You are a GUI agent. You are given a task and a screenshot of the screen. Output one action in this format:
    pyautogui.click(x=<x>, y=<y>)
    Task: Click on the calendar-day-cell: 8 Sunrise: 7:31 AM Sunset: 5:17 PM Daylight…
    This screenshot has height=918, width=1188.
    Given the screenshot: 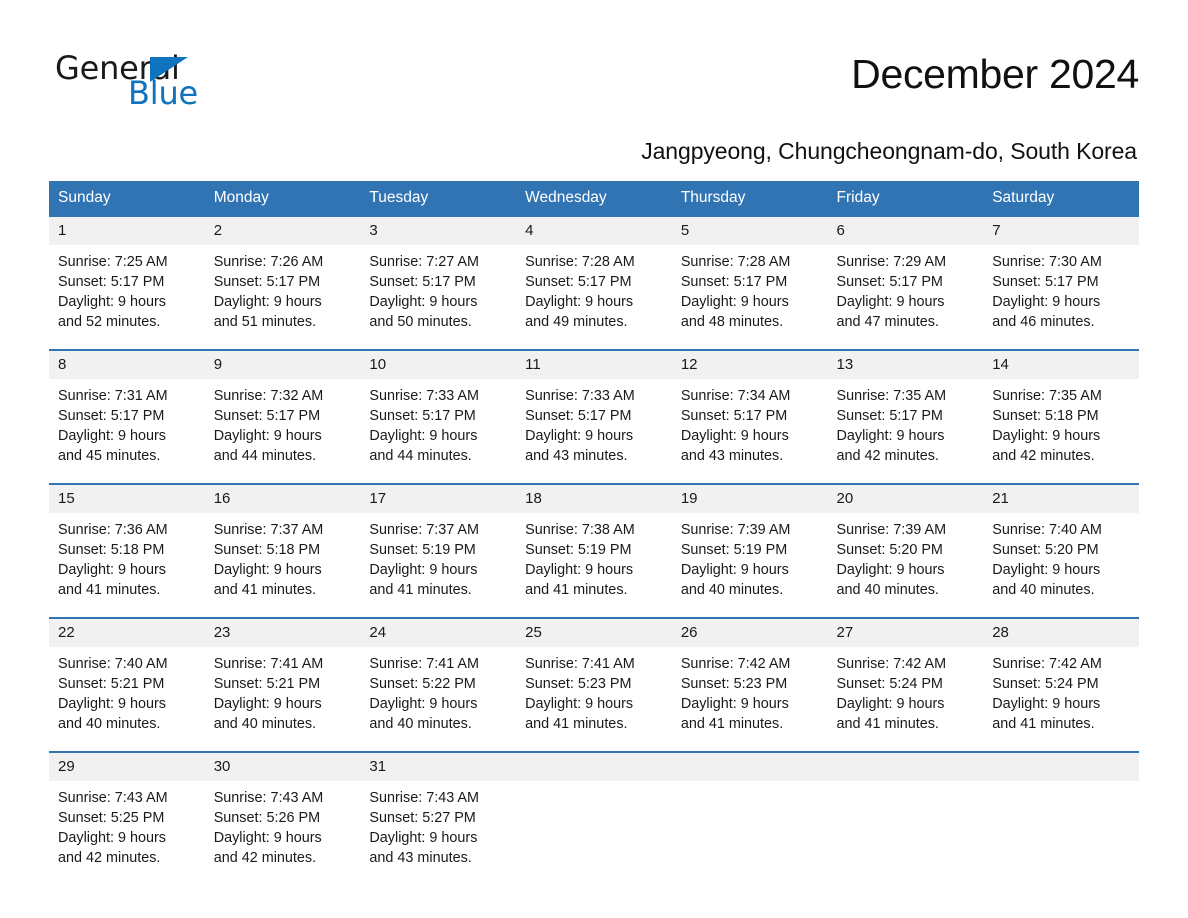 What is the action you would take?
    pyautogui.click(x=127, y=416)
    